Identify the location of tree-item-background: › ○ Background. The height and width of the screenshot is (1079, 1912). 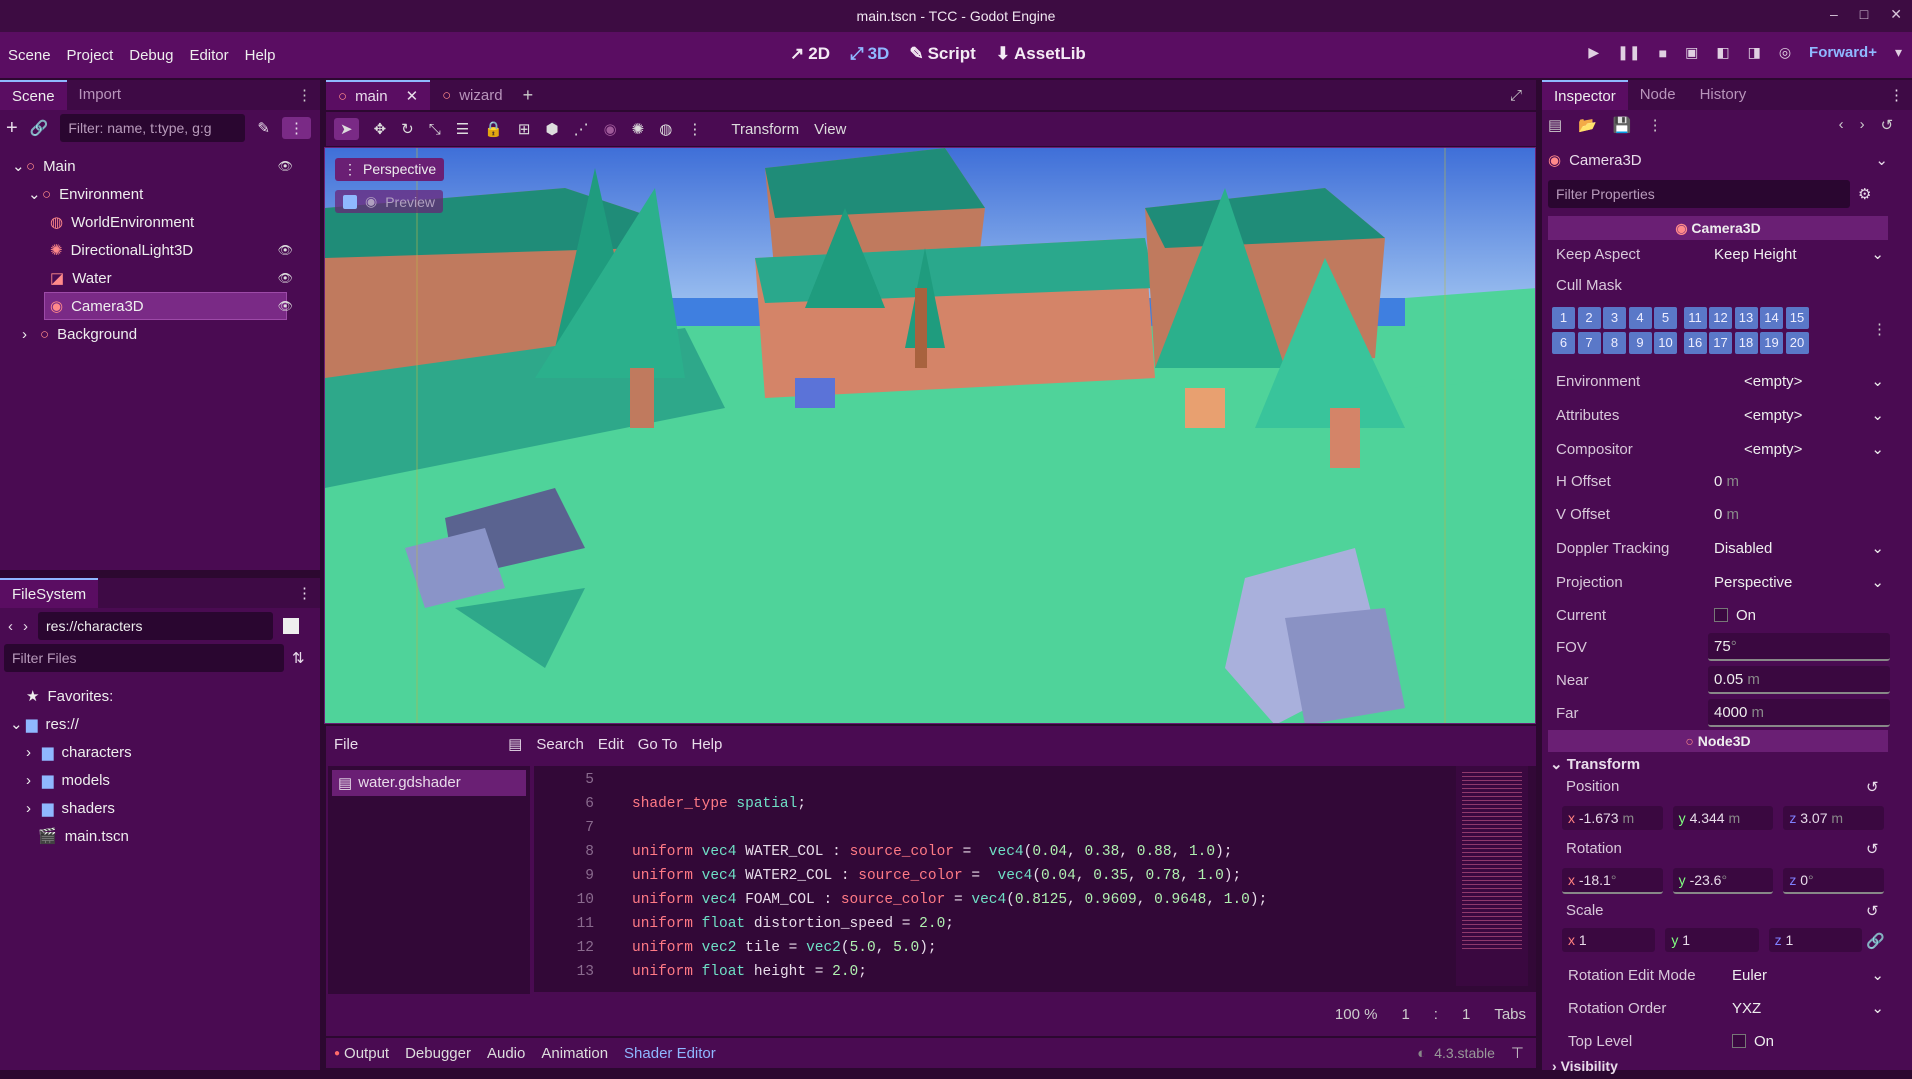
(152, 334).